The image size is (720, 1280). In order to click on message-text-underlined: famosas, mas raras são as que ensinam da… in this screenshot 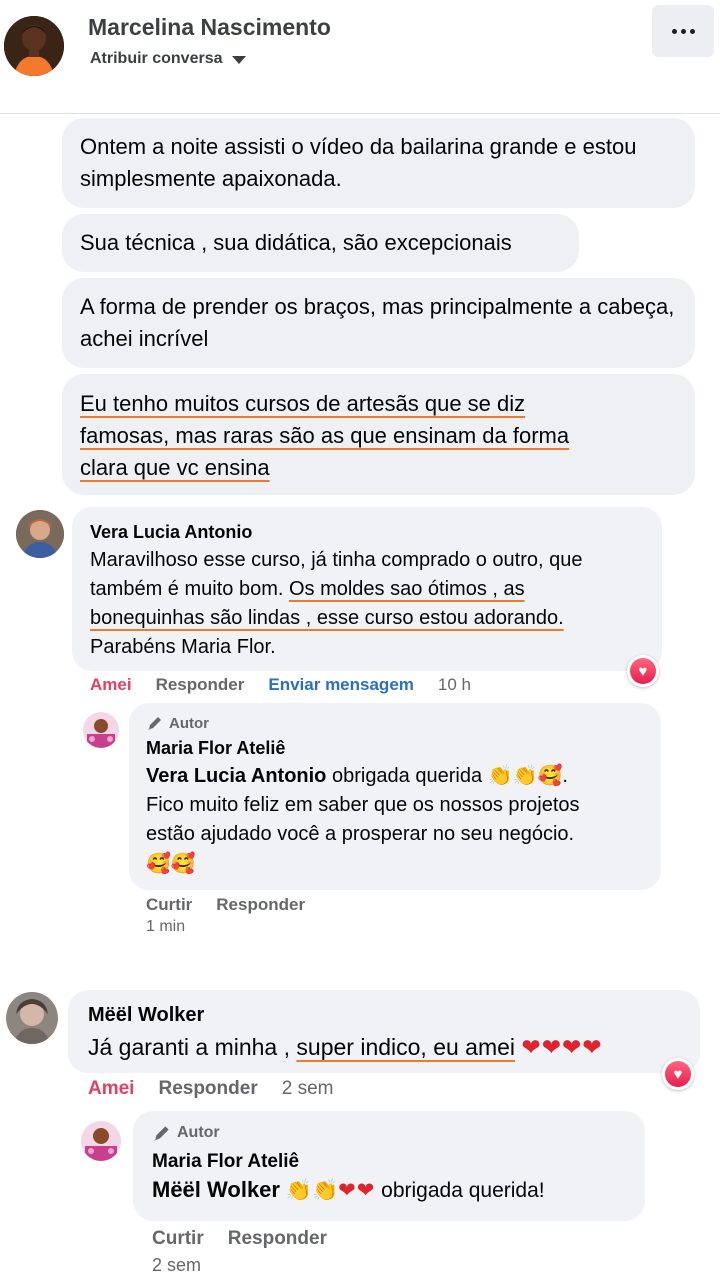, I will do `click(325, 435)`.